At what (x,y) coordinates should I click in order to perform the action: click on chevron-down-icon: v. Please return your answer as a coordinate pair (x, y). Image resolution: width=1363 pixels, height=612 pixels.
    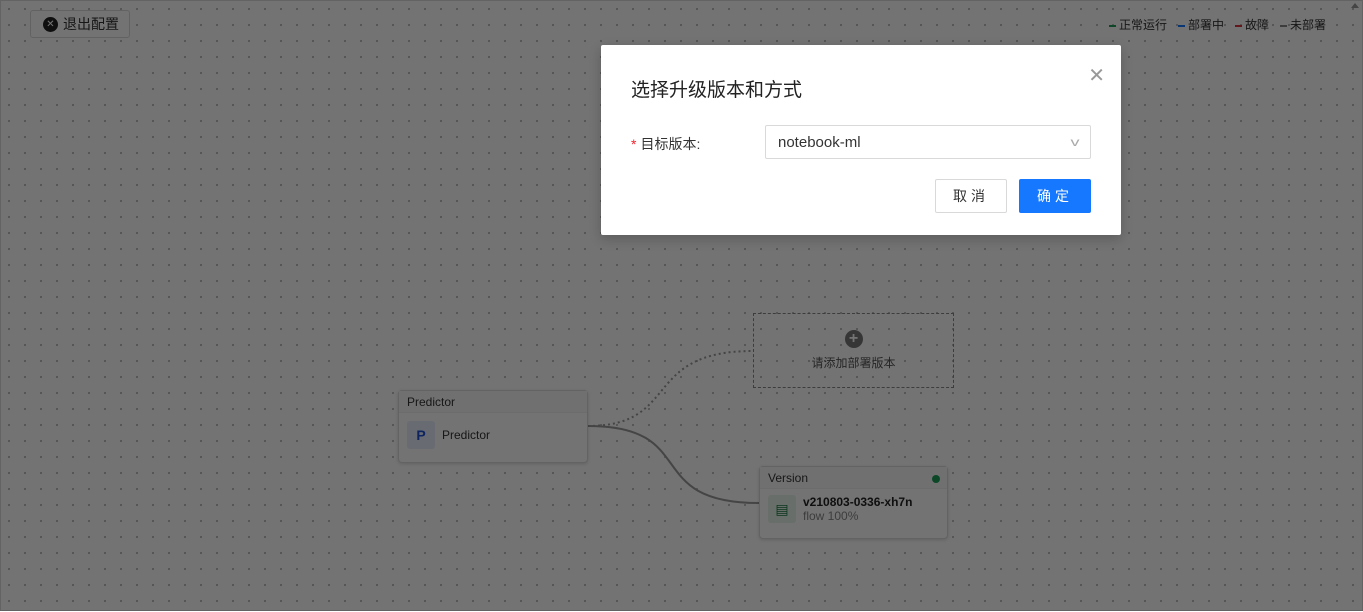
    Looking at the image, I should click on (1075, 142).